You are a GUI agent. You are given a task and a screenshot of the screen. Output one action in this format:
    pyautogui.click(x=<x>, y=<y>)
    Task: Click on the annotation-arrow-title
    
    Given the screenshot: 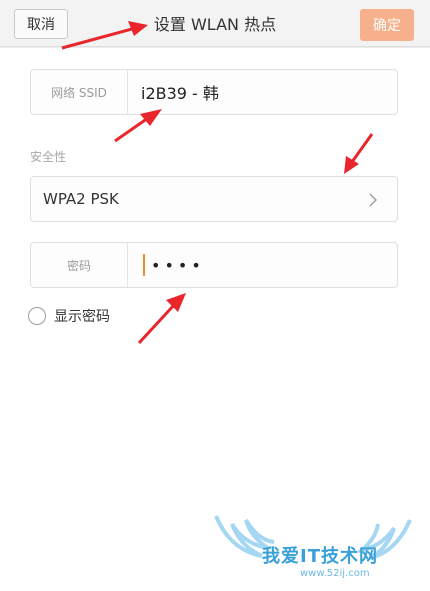 What is the action you would take?
    pyautogui.click(x=104, y=35)
    